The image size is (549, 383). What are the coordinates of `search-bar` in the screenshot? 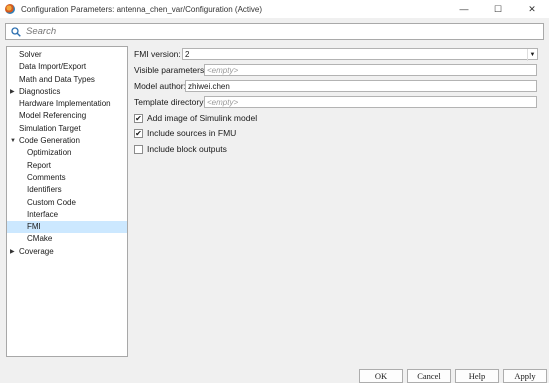 It's located at (274, 31).